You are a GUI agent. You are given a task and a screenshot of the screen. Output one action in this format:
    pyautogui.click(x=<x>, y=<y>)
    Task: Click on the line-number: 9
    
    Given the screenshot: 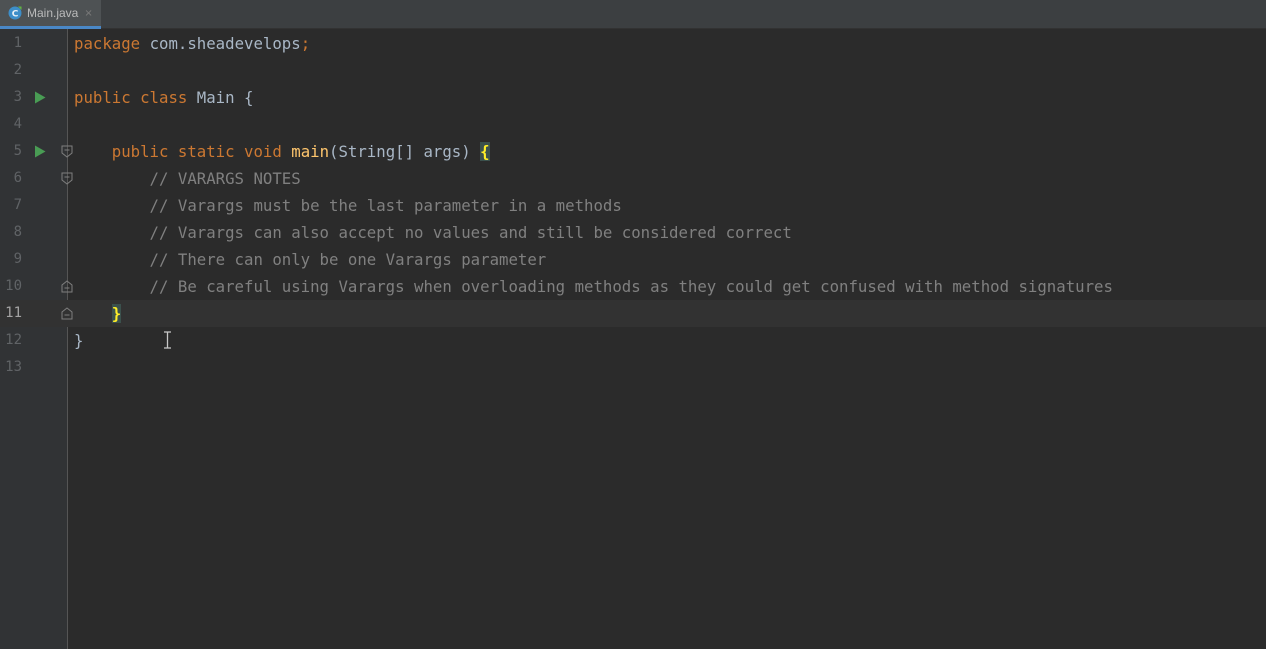 What is the action you would take?
    pyautogui.click(x=17, y=259)
    